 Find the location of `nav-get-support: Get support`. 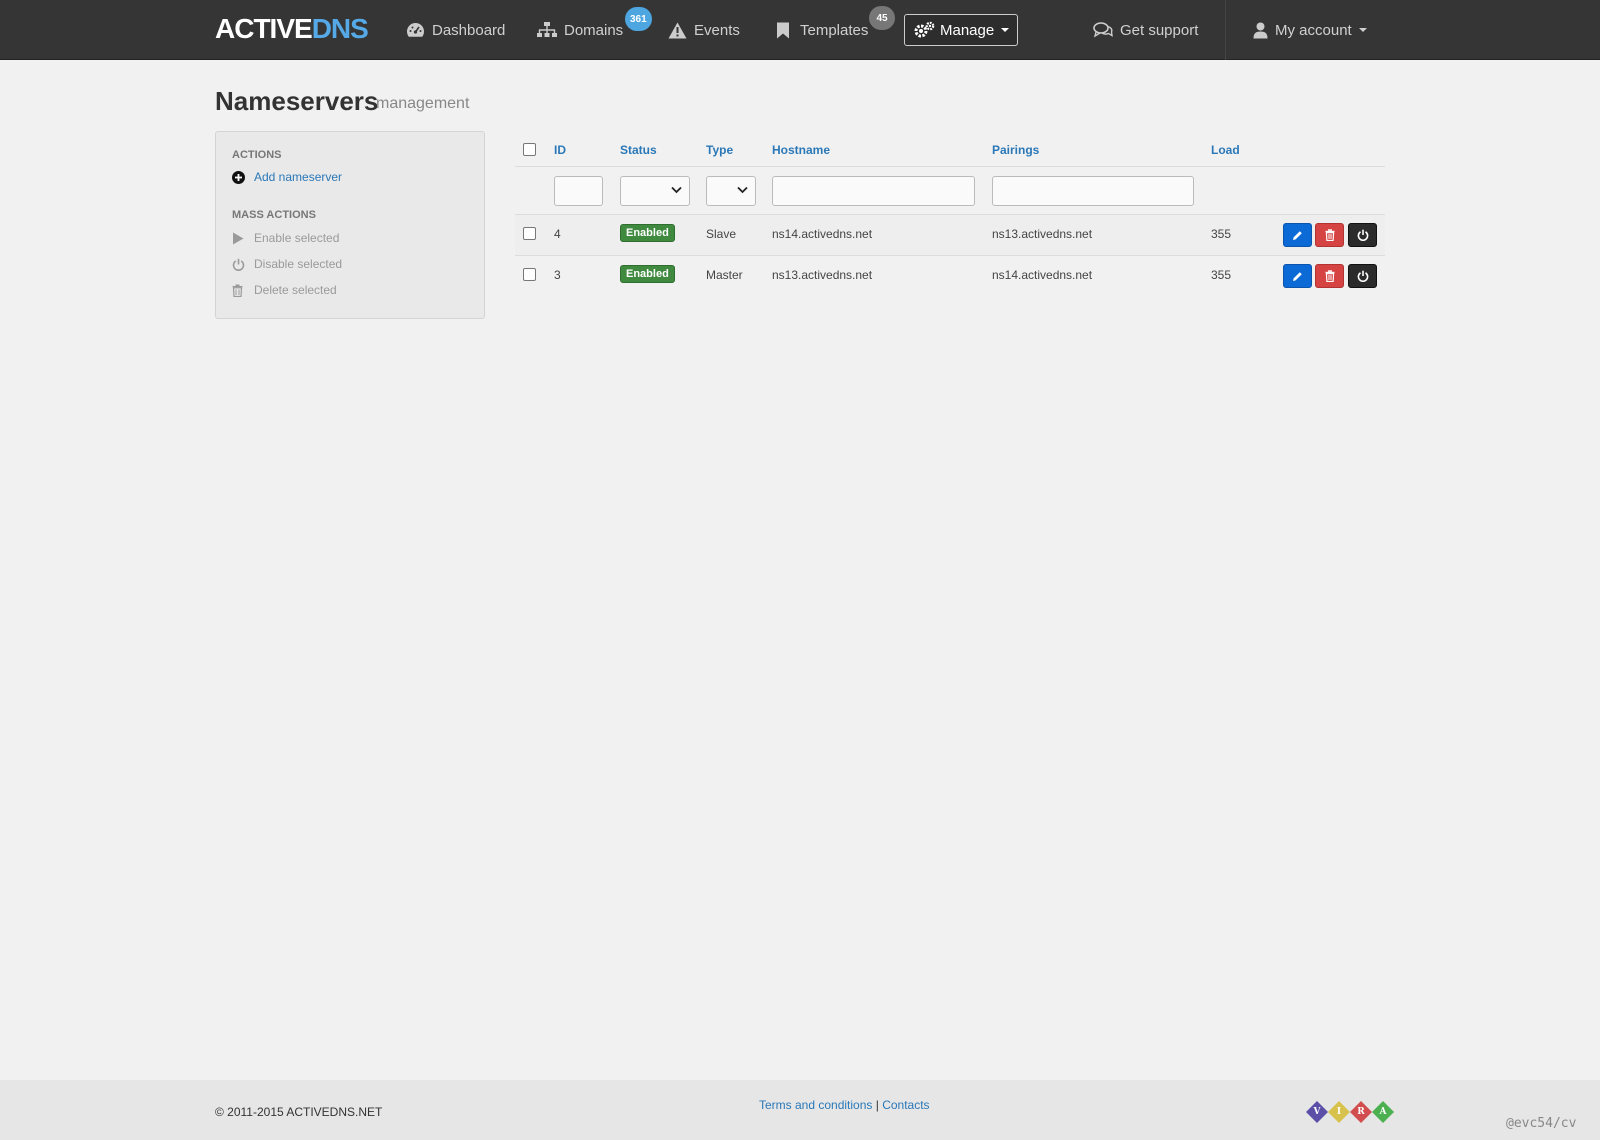

nav-get-support: Get support is located at coordinates (1145, 30).